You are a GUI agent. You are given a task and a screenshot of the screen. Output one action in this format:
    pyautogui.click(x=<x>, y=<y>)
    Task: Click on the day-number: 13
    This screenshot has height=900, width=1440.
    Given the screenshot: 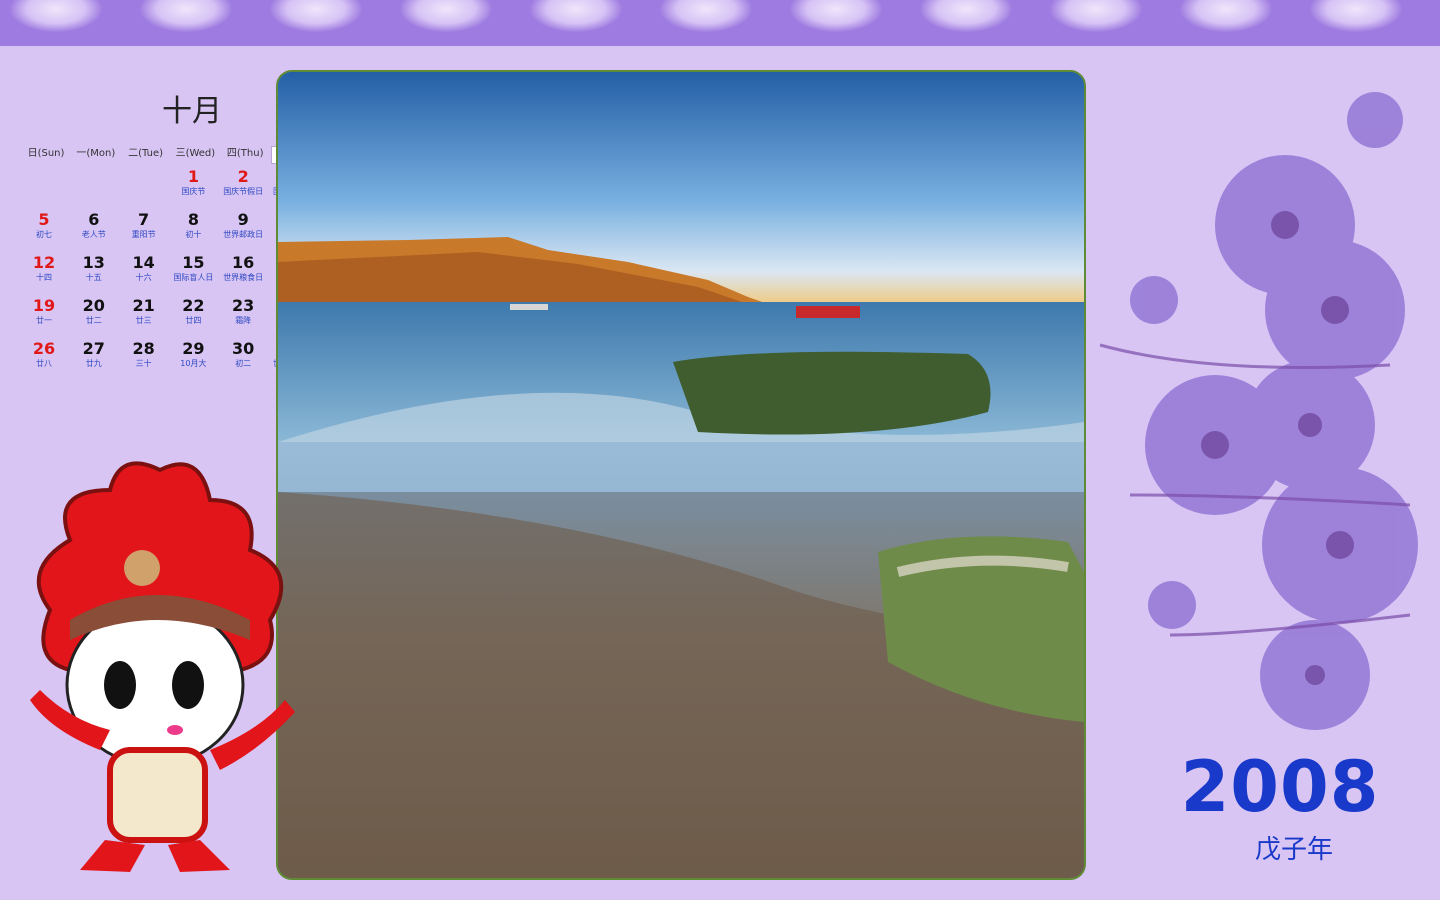 What is the action you would take?
    pyautogui.click(x=93, y=262)
    